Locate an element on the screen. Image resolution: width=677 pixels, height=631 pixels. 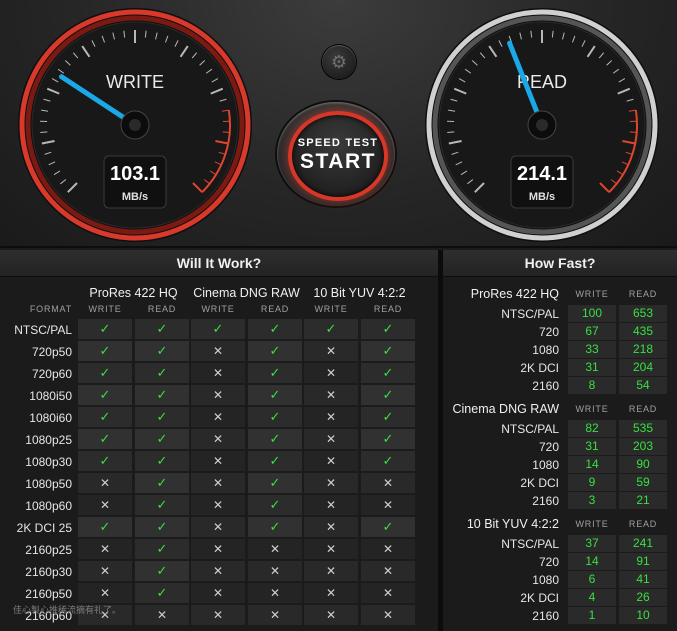
speed-row: NTSC/PAL 37 241 is located at coordinates (560, 544).